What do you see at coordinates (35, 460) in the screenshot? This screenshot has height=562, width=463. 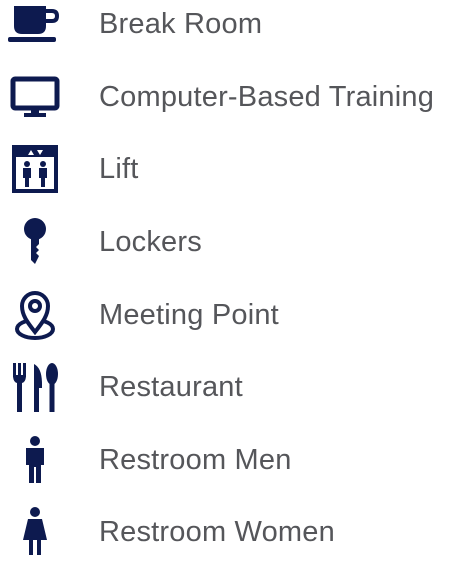 I see `man-icon` at bounding box center [35, 460].